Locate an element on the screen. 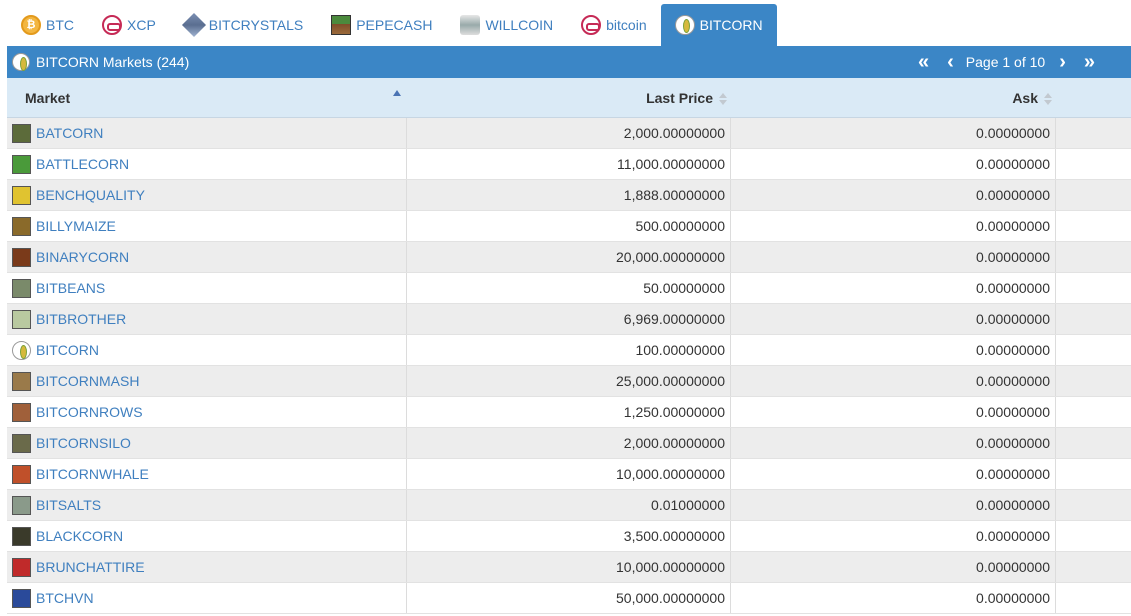 This screenshot has height=616, width=1131. tab-willcoin: WILLCOIN is located at coordinates (506, 25).